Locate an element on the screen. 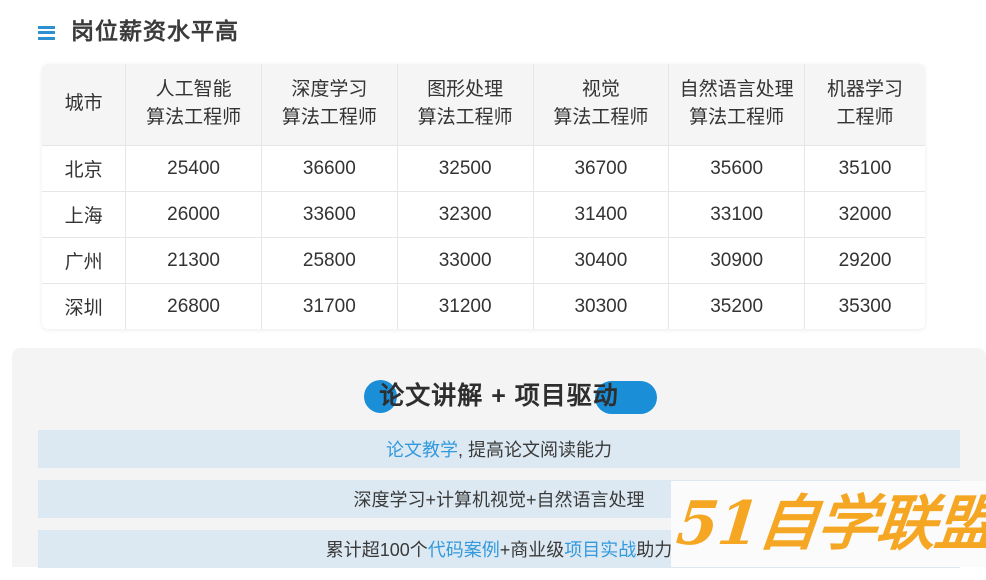 This screenshot has width=986, height=580. cell-value: 32300 is located at coordinates (465, 215).